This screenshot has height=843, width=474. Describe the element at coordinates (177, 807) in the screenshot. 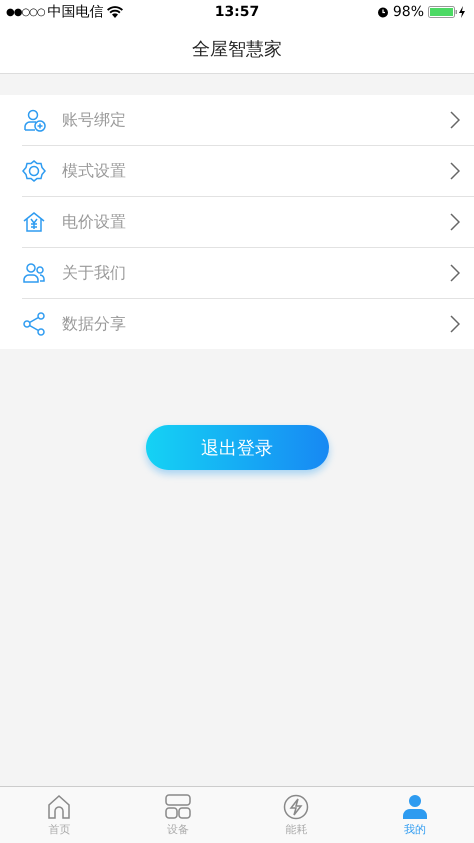

I see `grid-icon` at that location.